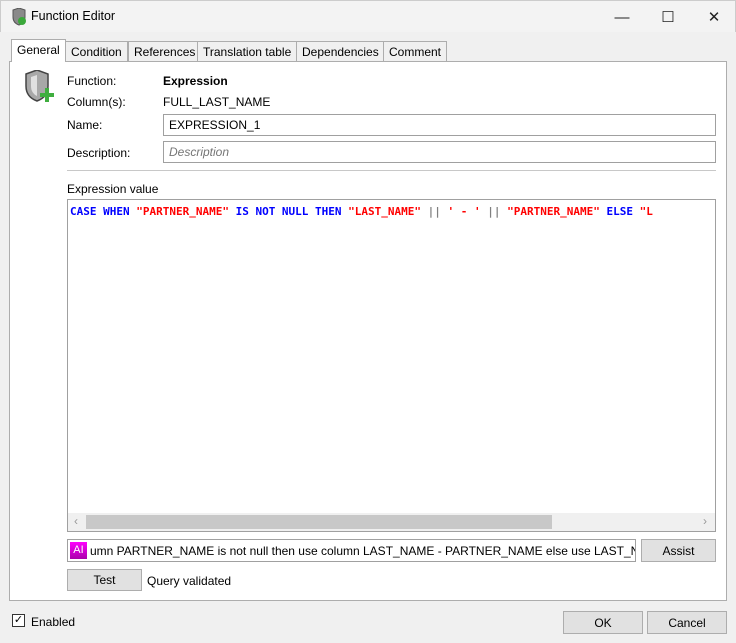 The image size is (736, 643). Describe the element at coordinates (113, 189) in the screenshot. I see `expression-label: Expression value` at that location.